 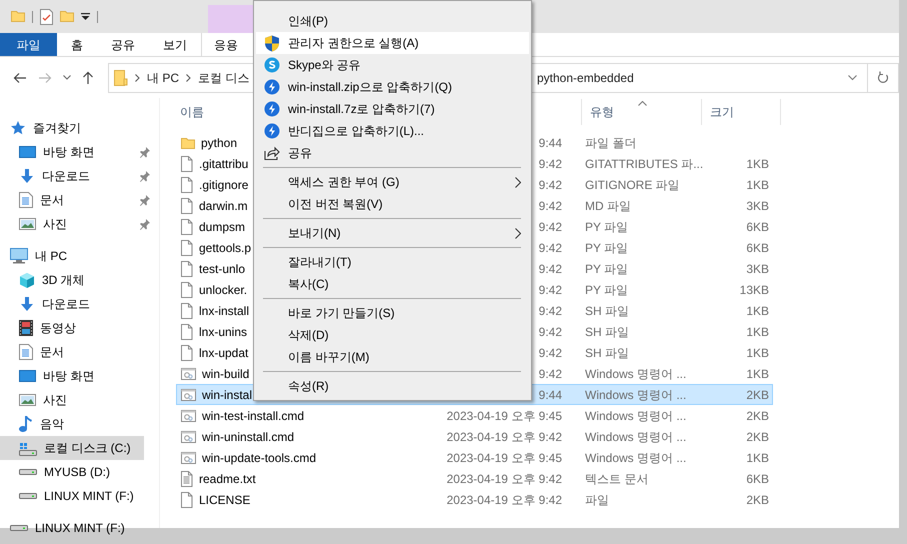 I want to click on nav-label: 로컬 디스크 (C:), so click(x=88, y=448).